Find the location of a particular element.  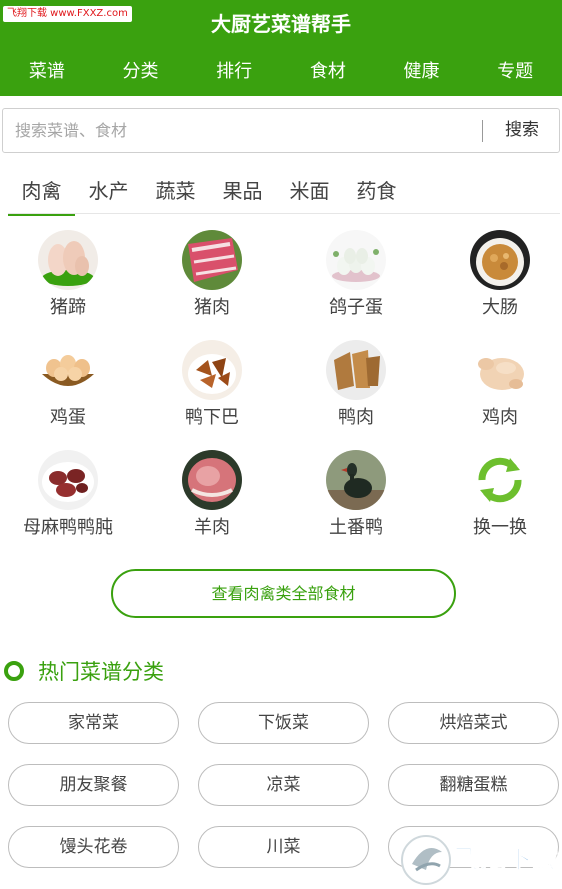

food-item-duck-chin: 鸭下巴 is located at coordinates (212, 389).